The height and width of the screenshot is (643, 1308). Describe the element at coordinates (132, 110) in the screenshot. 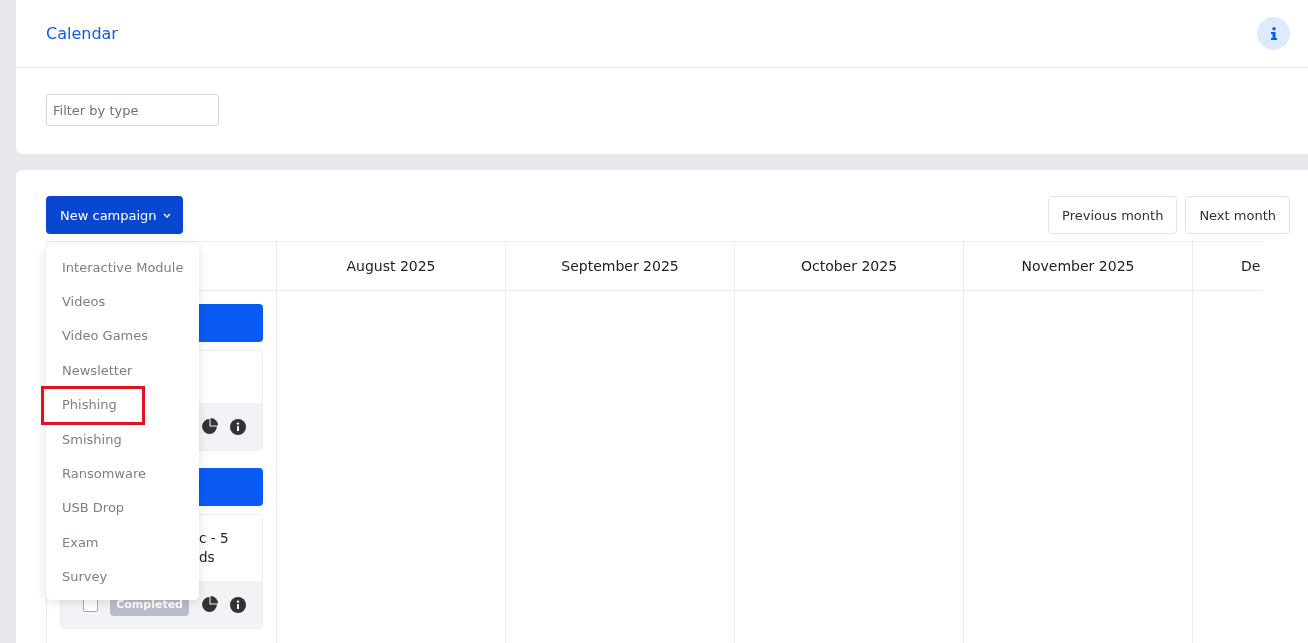

I see `filter-field: Filter by type` at that location.